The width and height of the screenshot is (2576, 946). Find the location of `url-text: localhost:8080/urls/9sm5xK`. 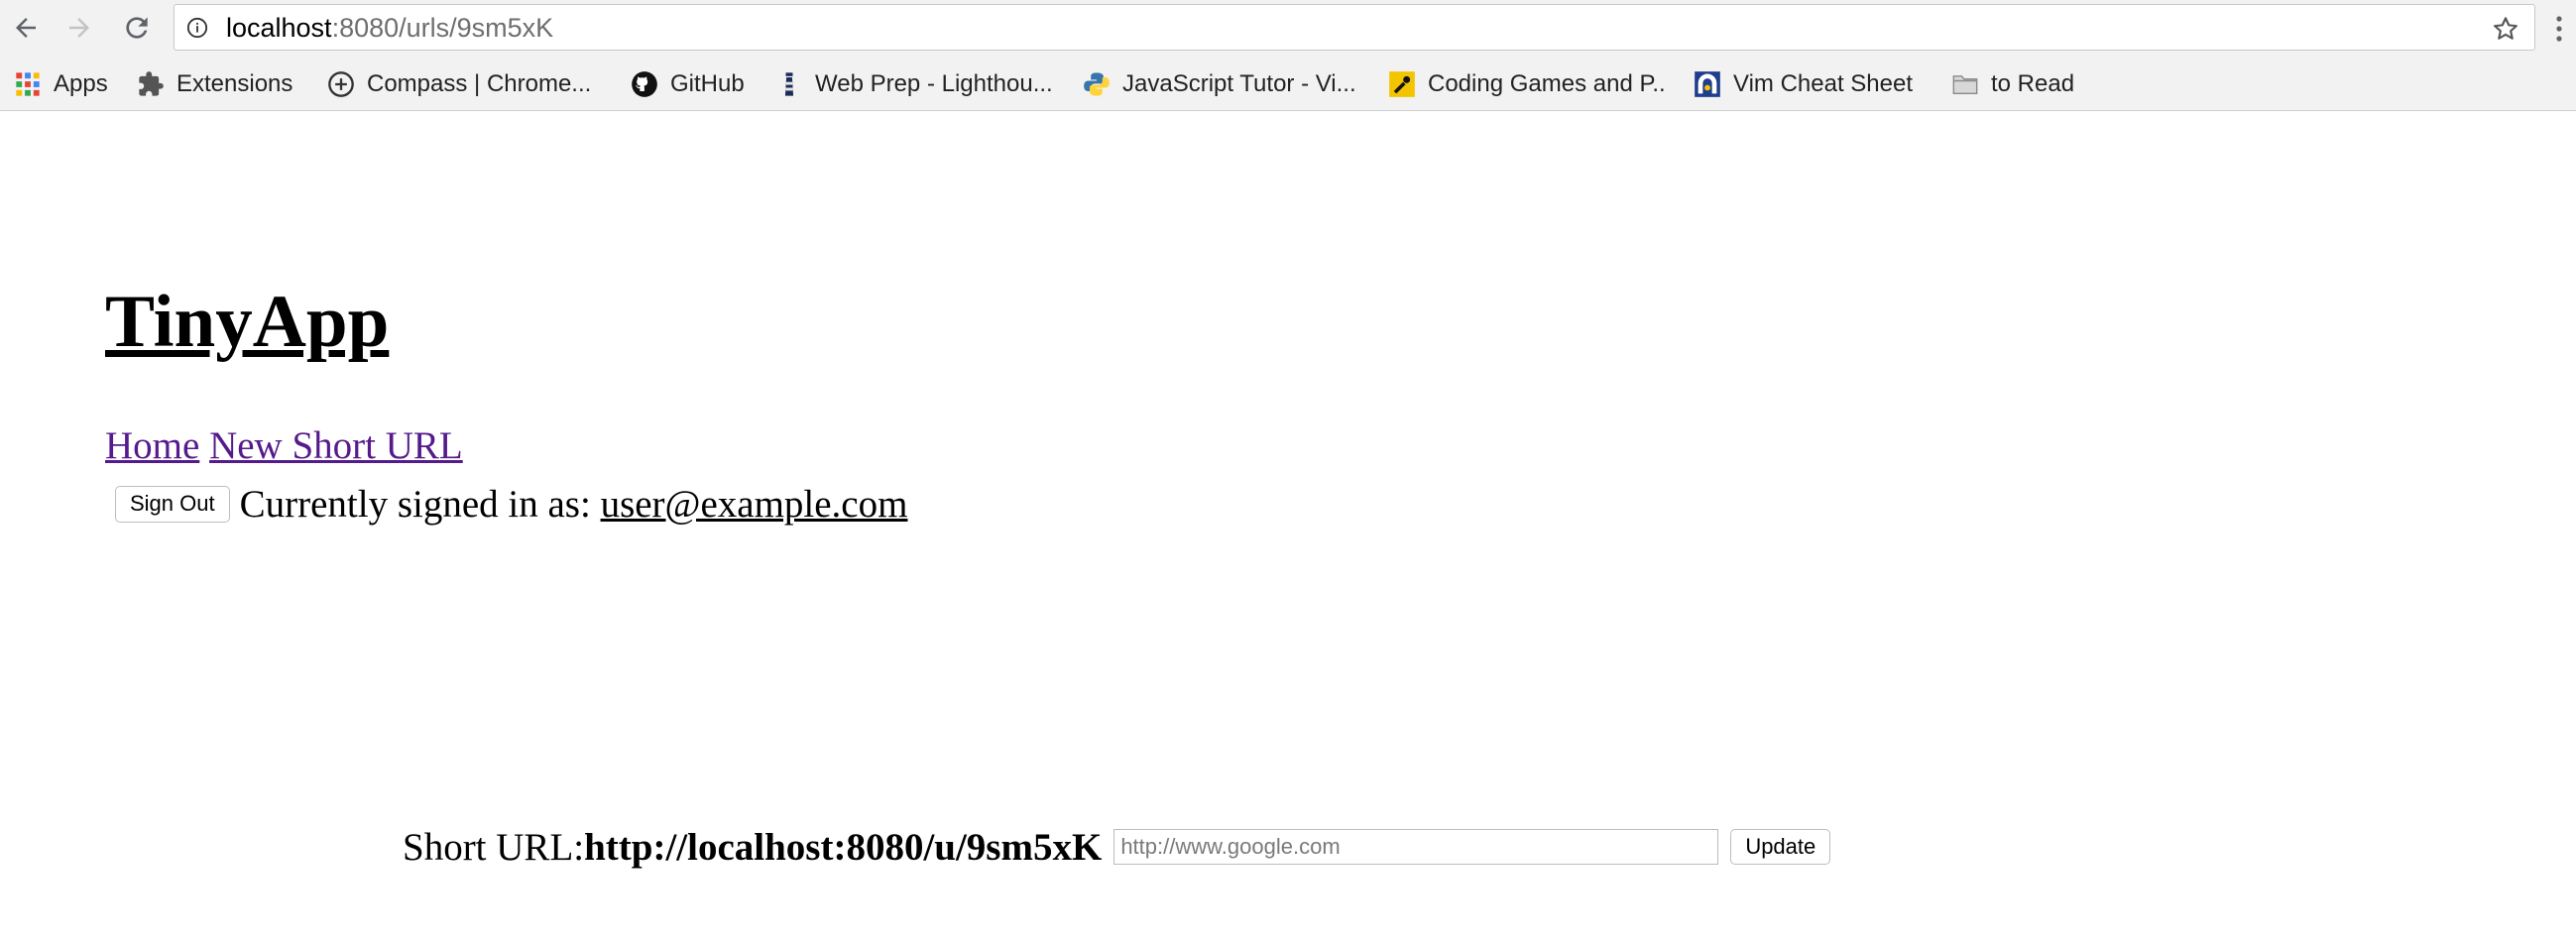

url-text: localhost:8080/urls/9sm5xK is located at coordinates (389, 28).